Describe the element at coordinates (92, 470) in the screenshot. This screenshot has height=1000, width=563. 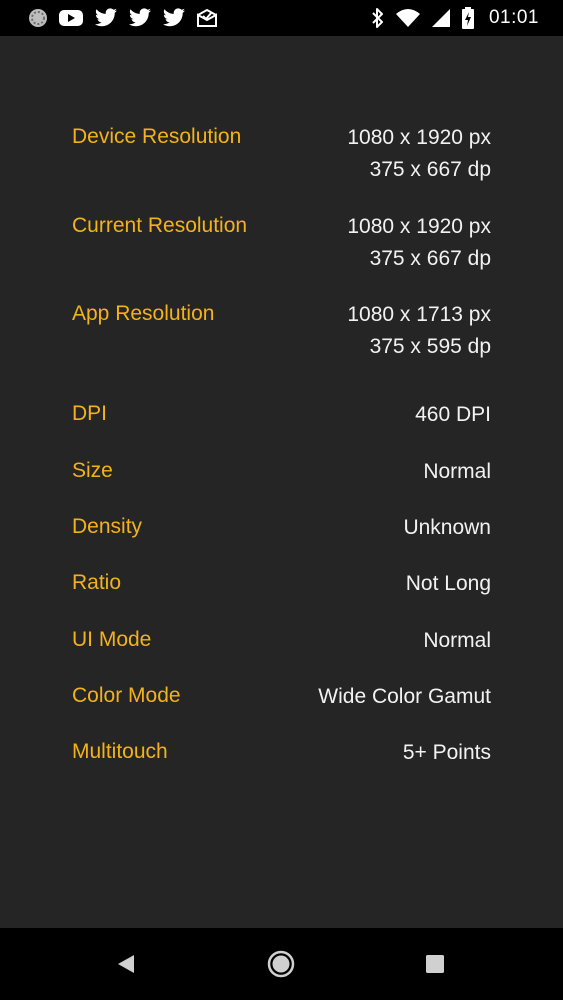
I see `row-label: Size` at that location.